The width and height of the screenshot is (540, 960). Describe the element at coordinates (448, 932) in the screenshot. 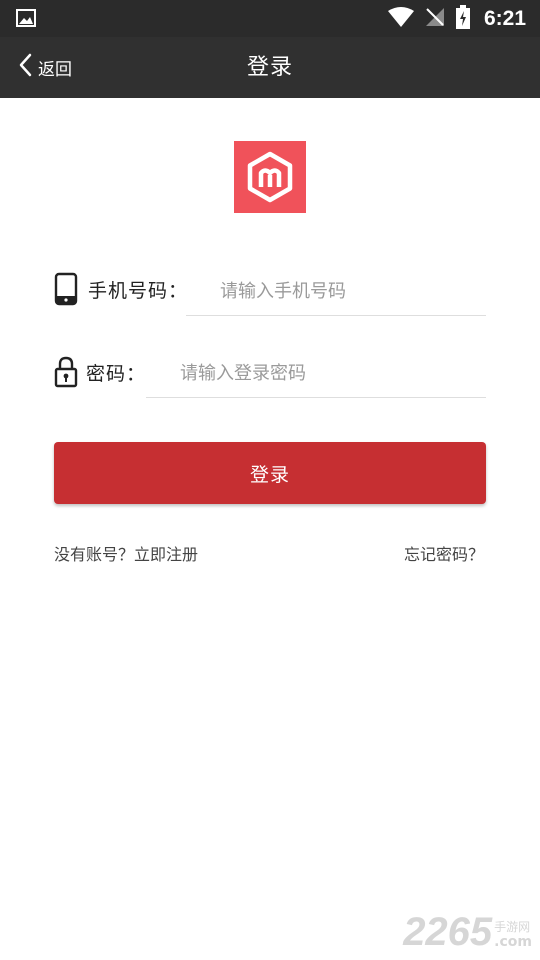

I see `watermark-number: 2265` at that location.